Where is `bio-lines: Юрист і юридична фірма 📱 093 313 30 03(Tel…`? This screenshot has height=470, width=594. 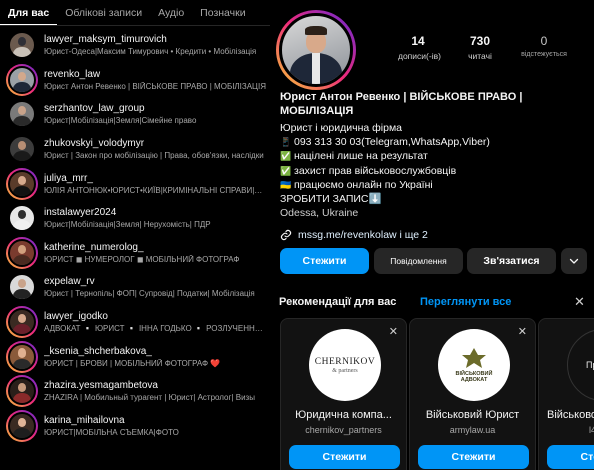 bio-lines: Юрист і юридична фірма 📱 093 313 30 03(Tel… is located at coordinates (435, 163).